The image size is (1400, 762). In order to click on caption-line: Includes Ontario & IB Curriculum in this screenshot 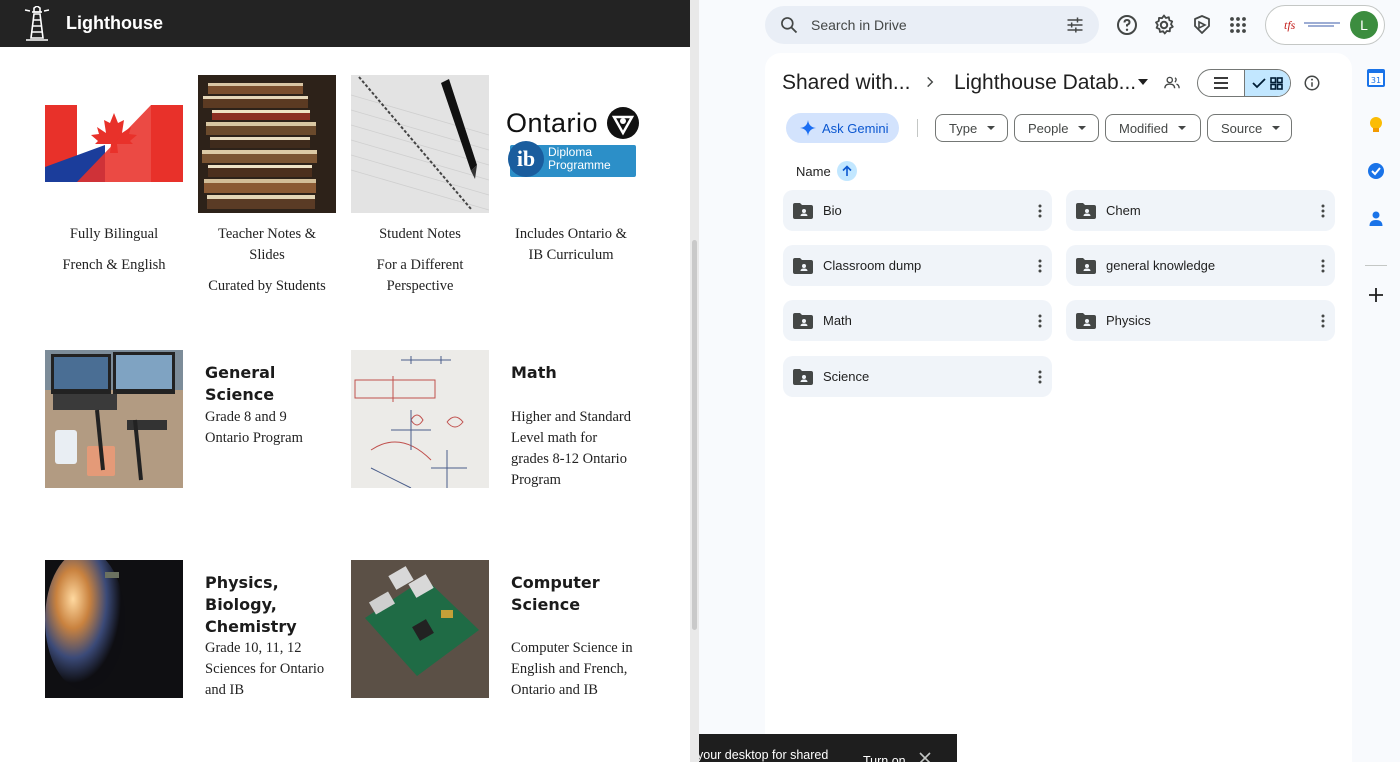, I will do `click(571, 244)`.